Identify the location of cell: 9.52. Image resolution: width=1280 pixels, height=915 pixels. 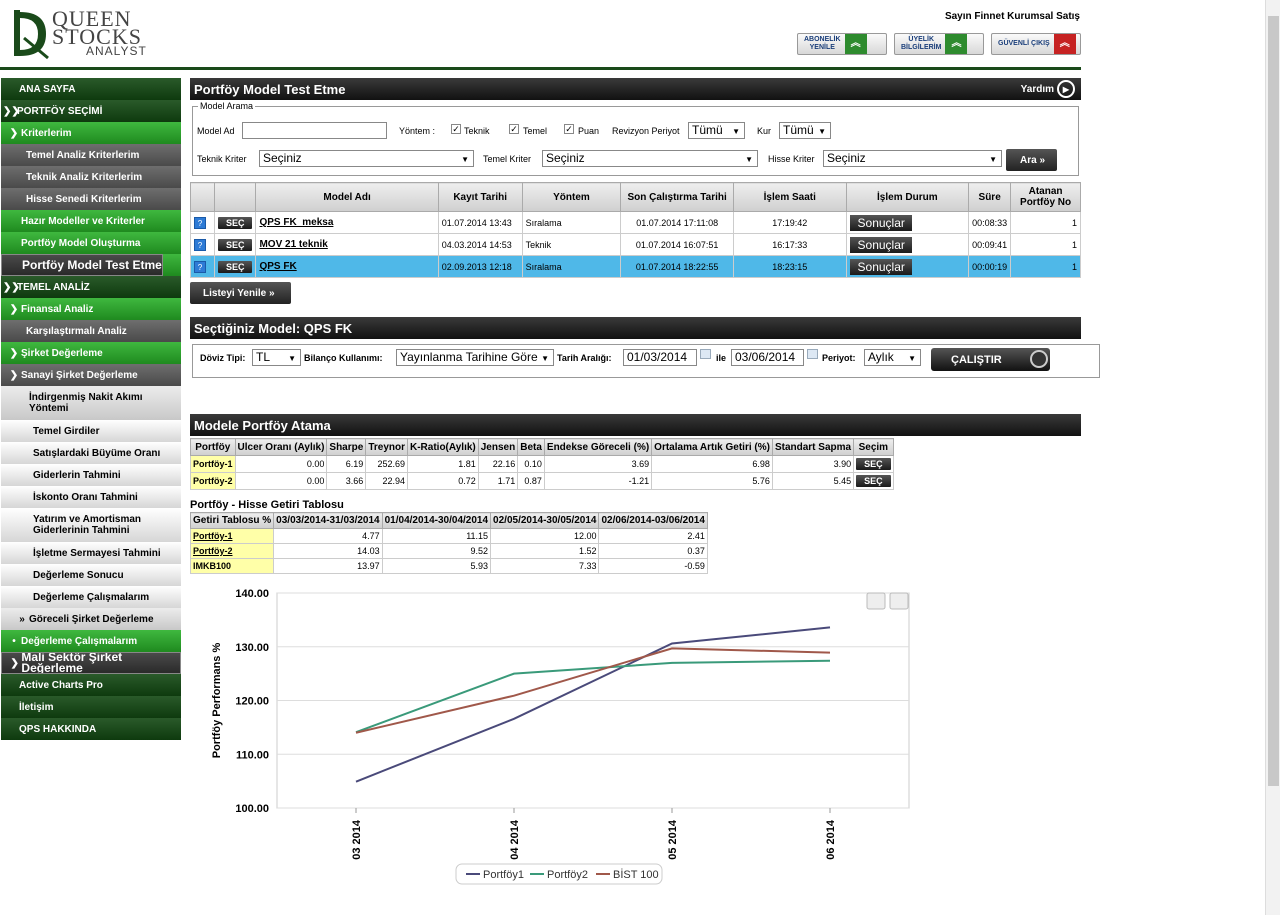
(436, 551).